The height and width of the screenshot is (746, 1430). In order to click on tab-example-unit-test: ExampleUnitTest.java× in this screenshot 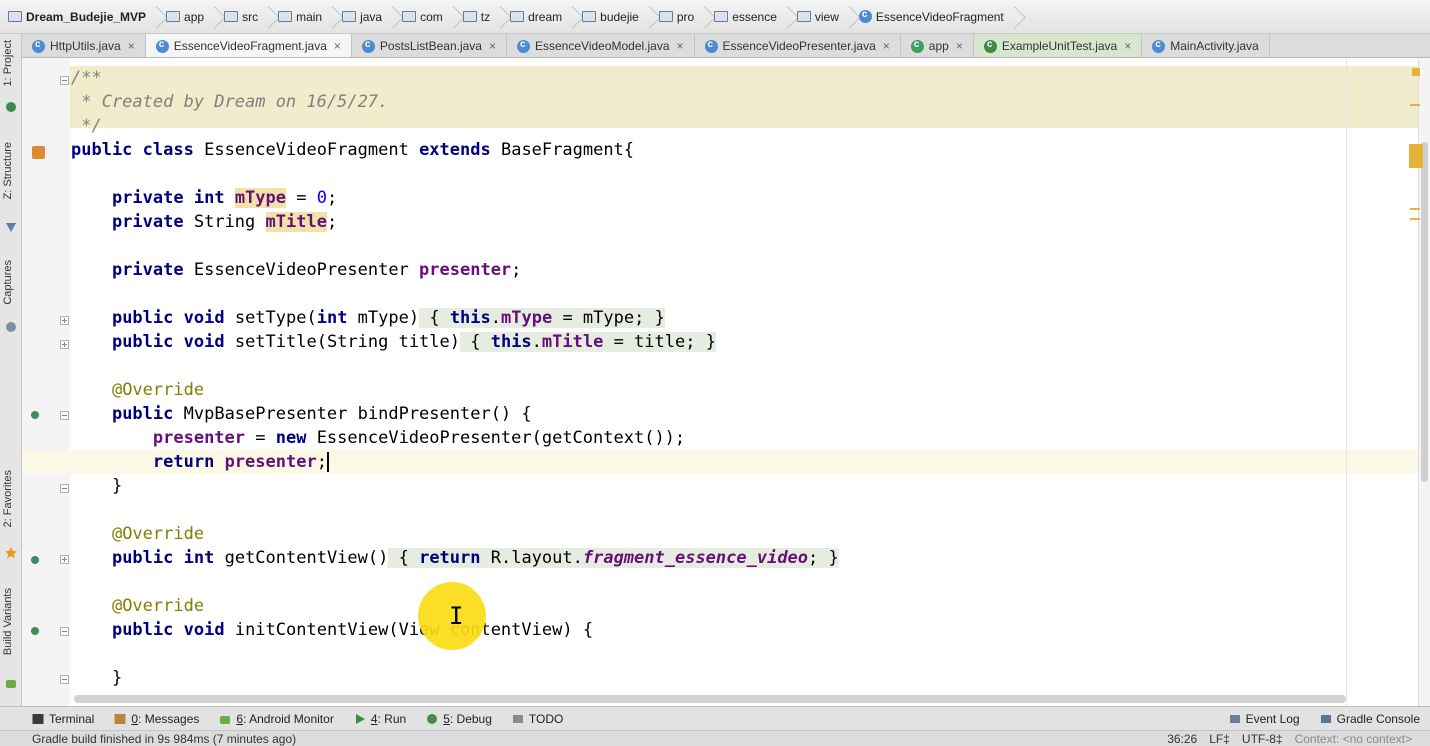, I will do `click(1058, 45)`.